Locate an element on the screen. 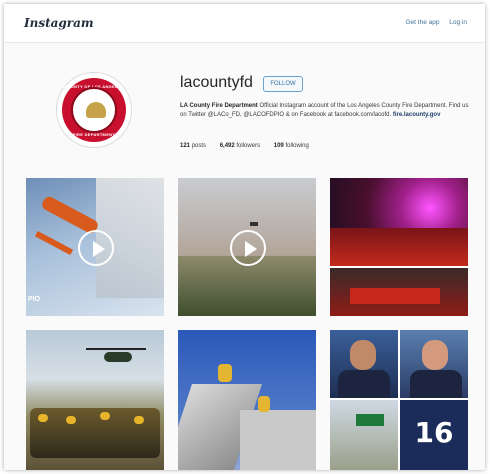  air-tanker-plane is located at coordinates (70, 215).